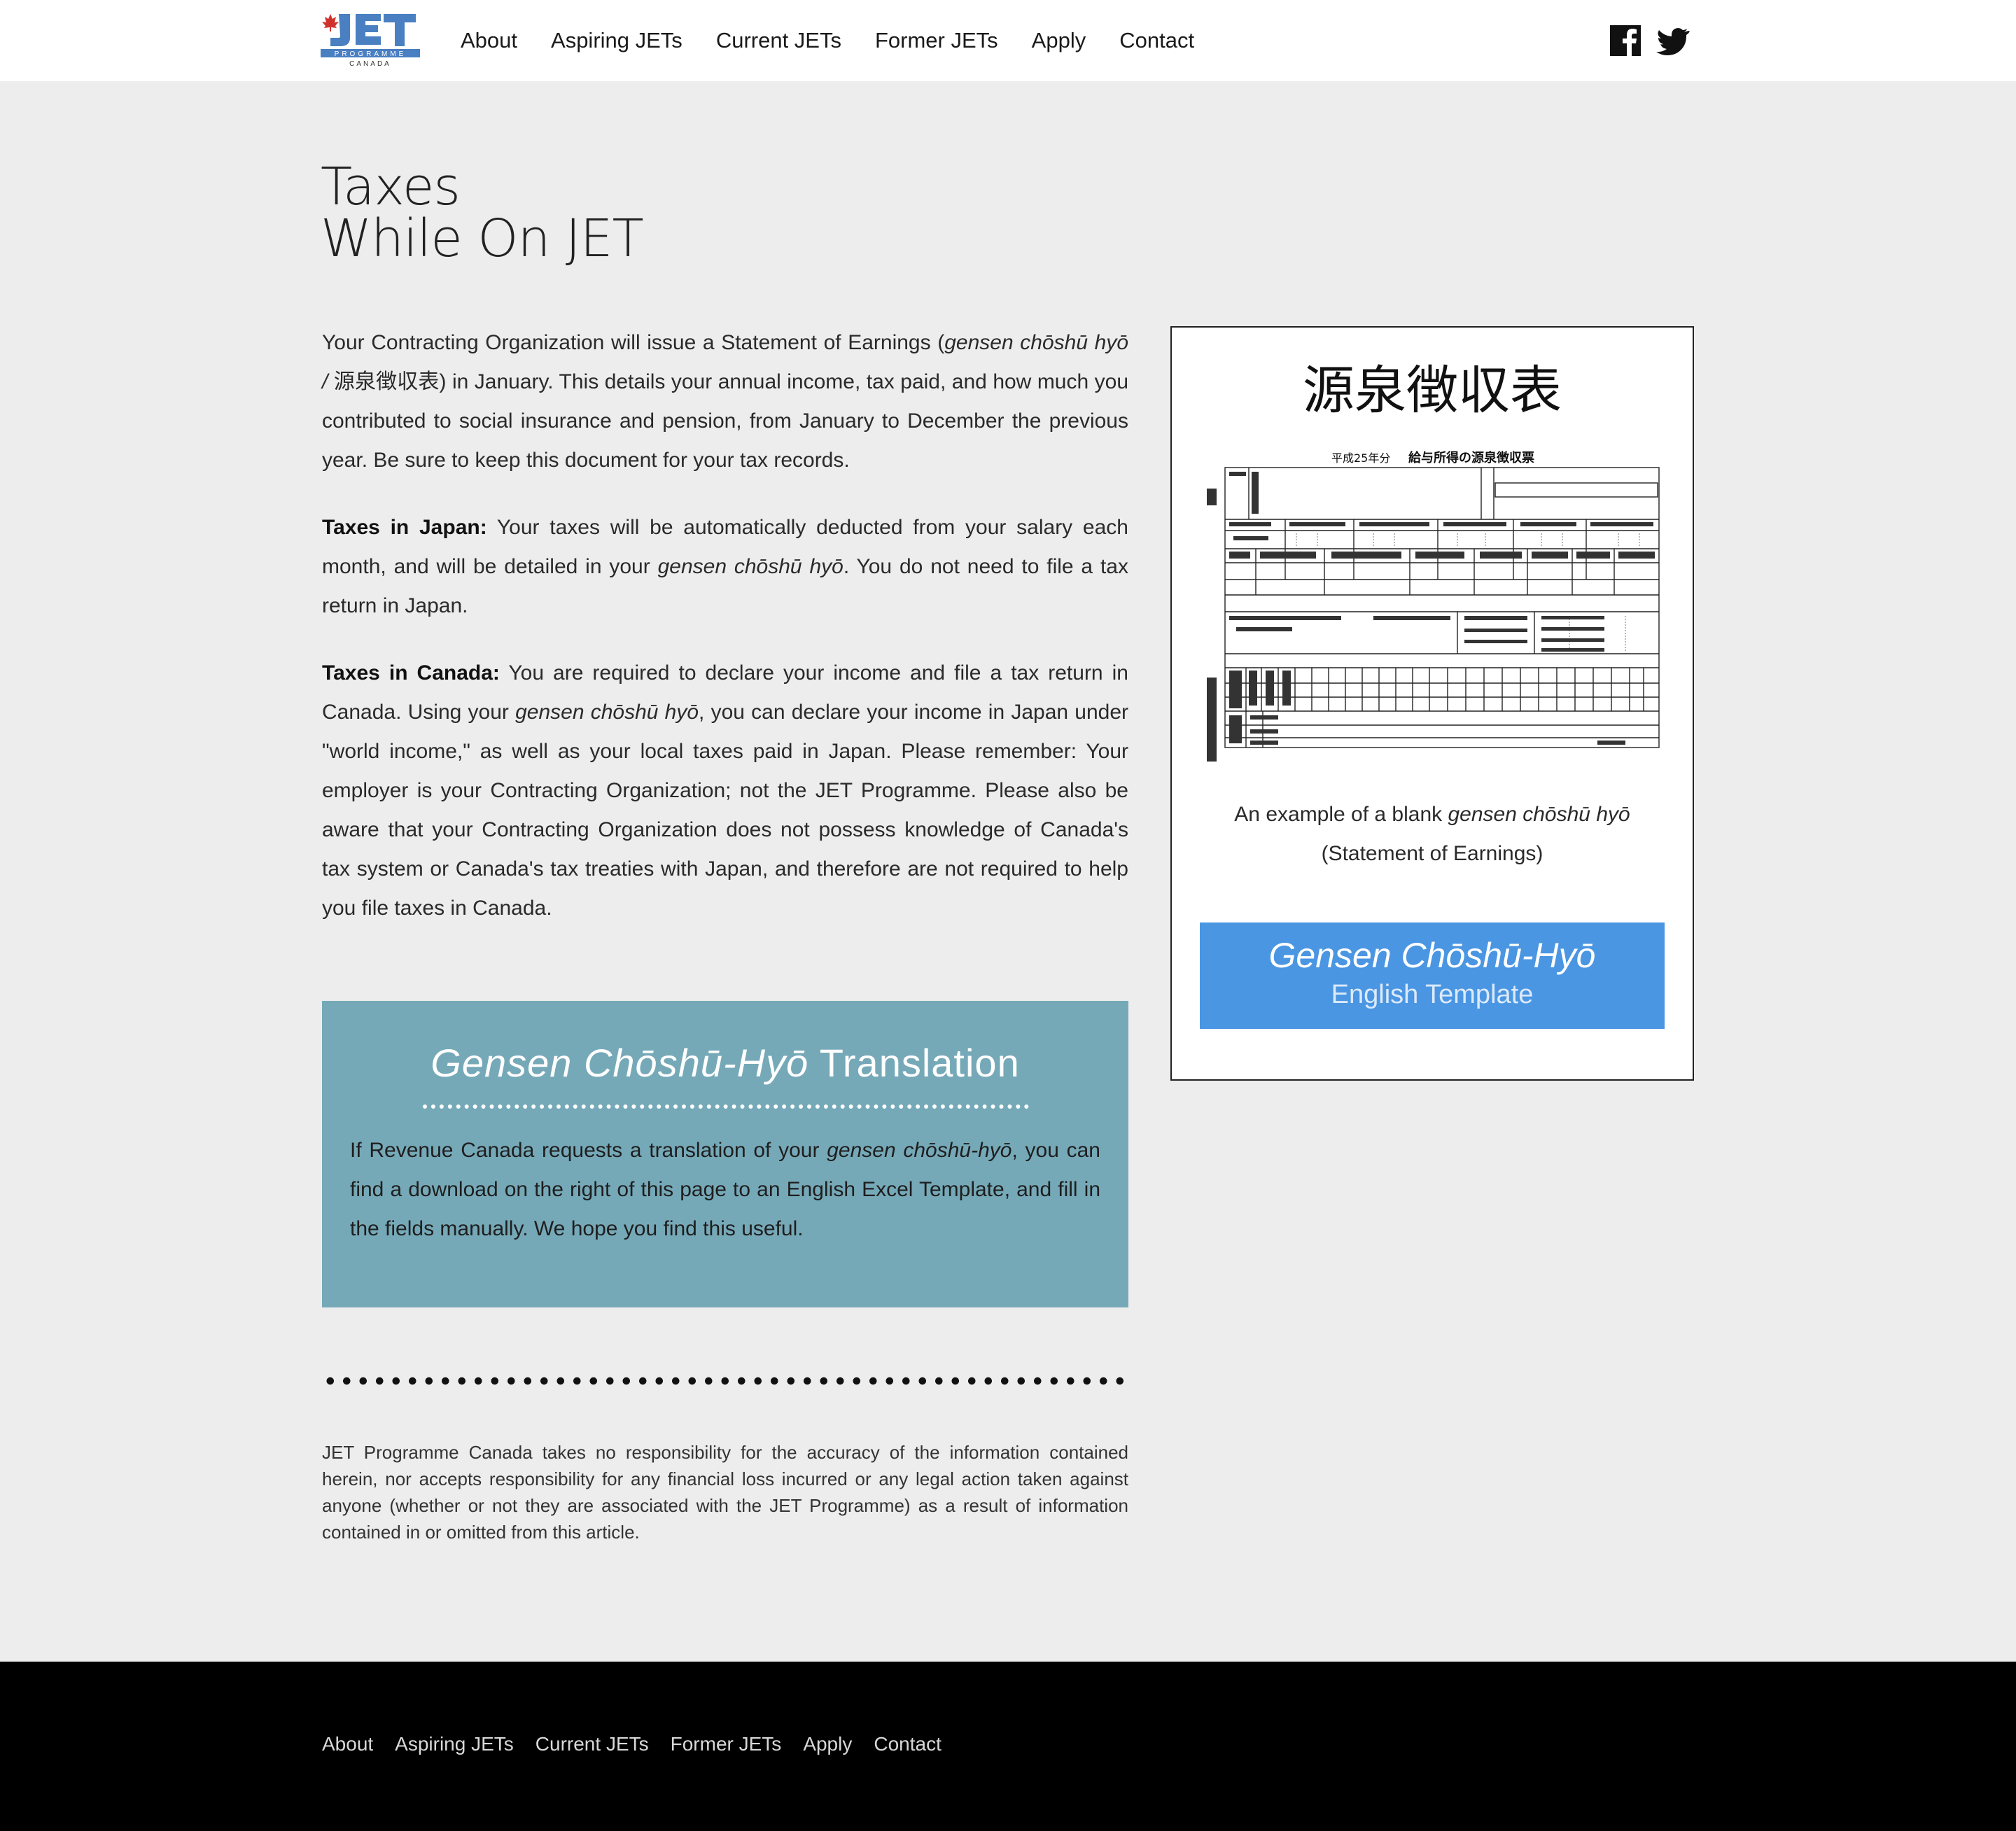 This screenshot has height=1831, width=2016. Describe the element at coordinates (1471, 457) in the screenshot. I see `svg-text: 給与所得の源泉徴収票` at that location.